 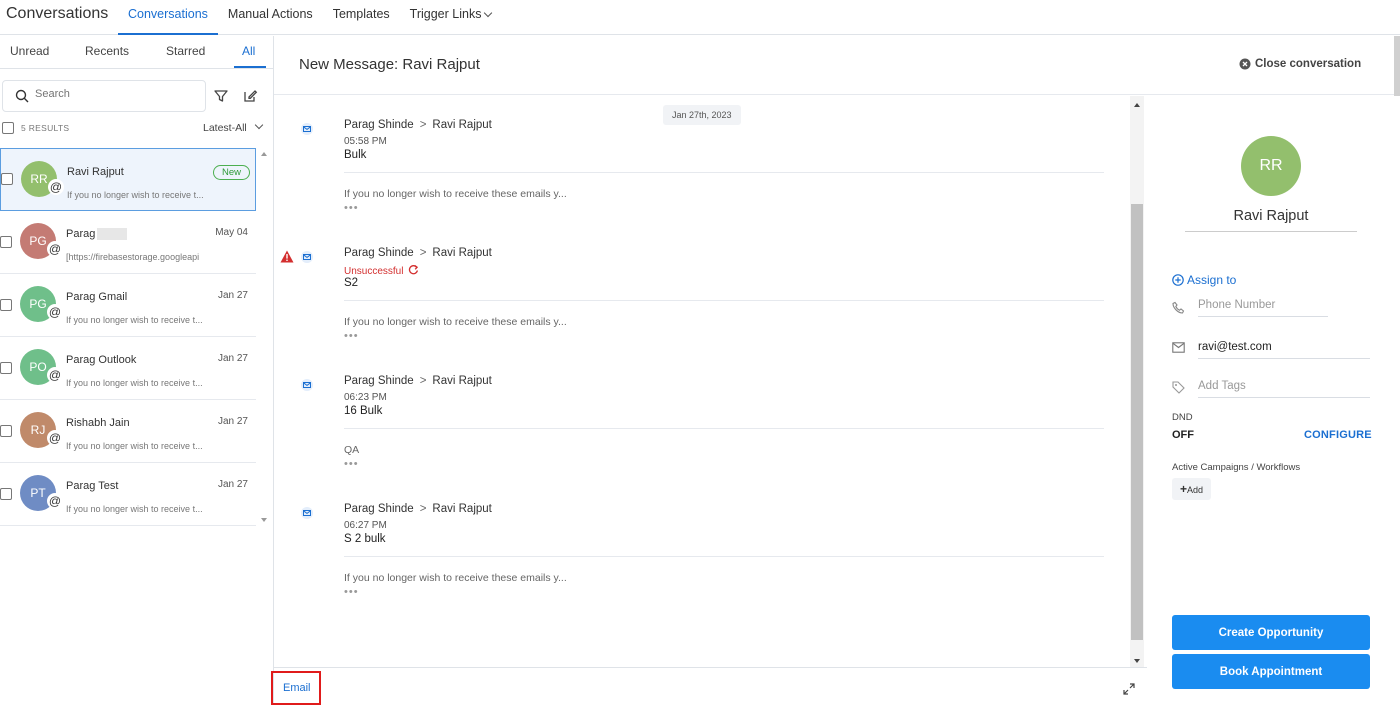 What do you see at coordinates (1284, 389) in the screenshot?
I see `tags-field: Add Tags` at bounding box center [1284, 389].